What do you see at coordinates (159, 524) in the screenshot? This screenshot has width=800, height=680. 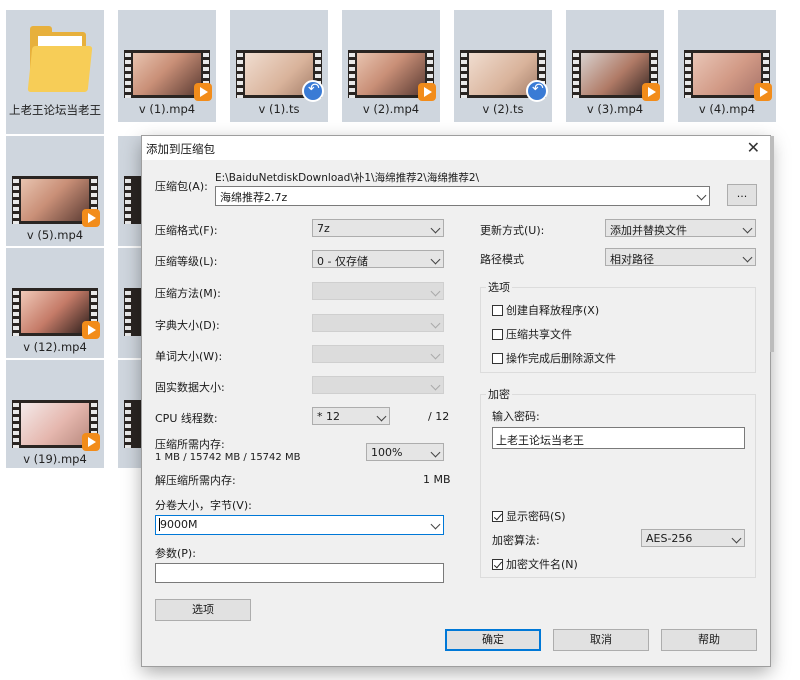 I see `text-caret` at bounding box center [159, 524].